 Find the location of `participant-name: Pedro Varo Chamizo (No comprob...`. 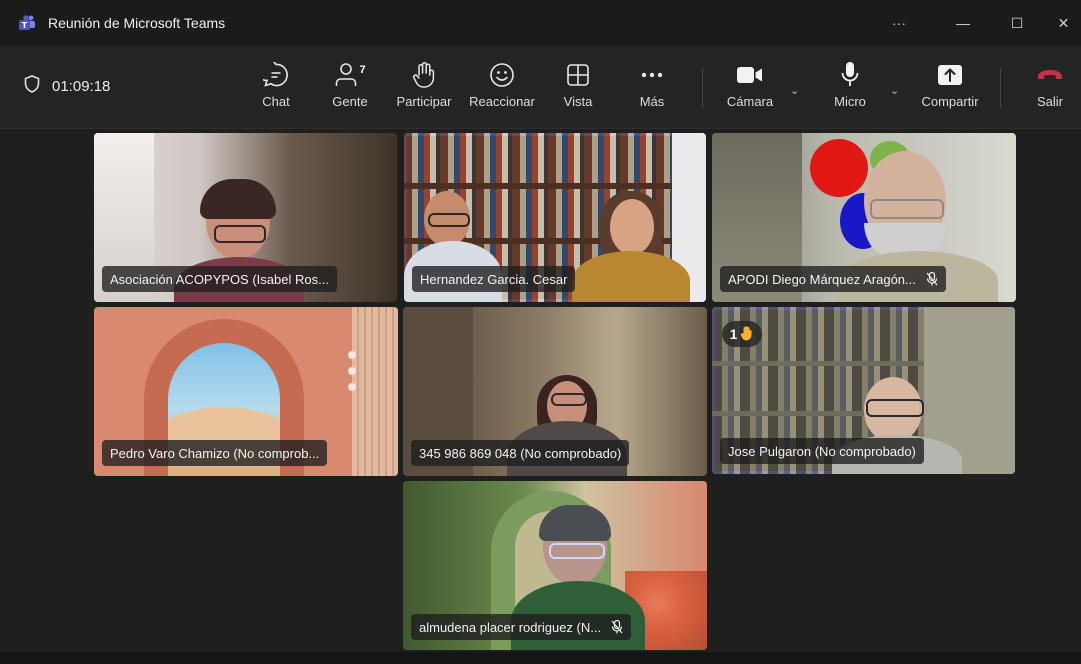

participant-name: Pedro Varo Chamizo (No comprob... is located at coordinates (215, 453).